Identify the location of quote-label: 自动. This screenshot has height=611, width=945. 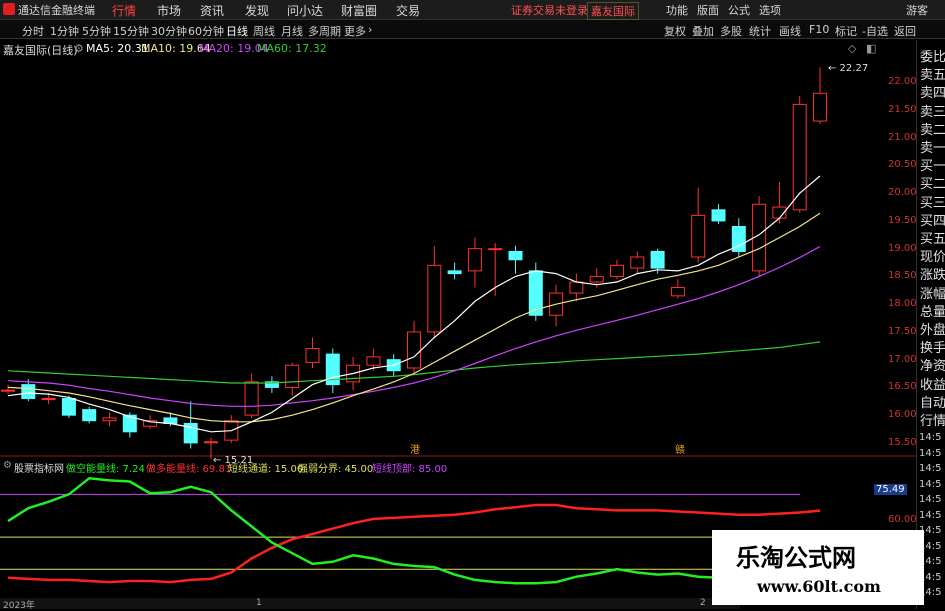
(932, 403).